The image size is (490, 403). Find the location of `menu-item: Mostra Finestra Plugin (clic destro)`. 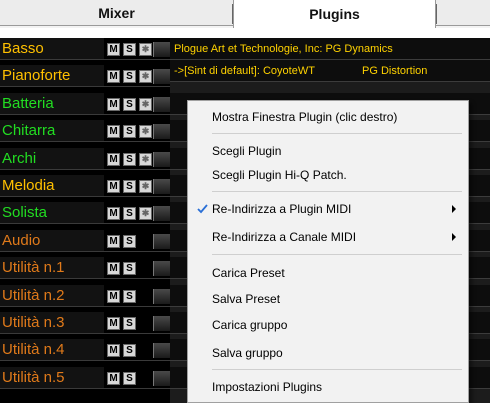

menu-item: Mostra Finestra Plugin (clic destro) is located at coordinates (328, 117).